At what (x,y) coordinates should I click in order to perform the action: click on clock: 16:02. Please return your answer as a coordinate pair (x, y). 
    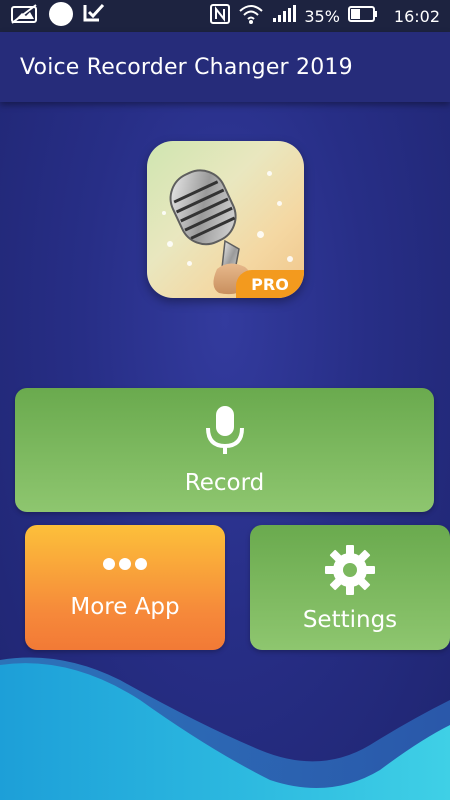
    Looking at the image, I should click on (416, 16).